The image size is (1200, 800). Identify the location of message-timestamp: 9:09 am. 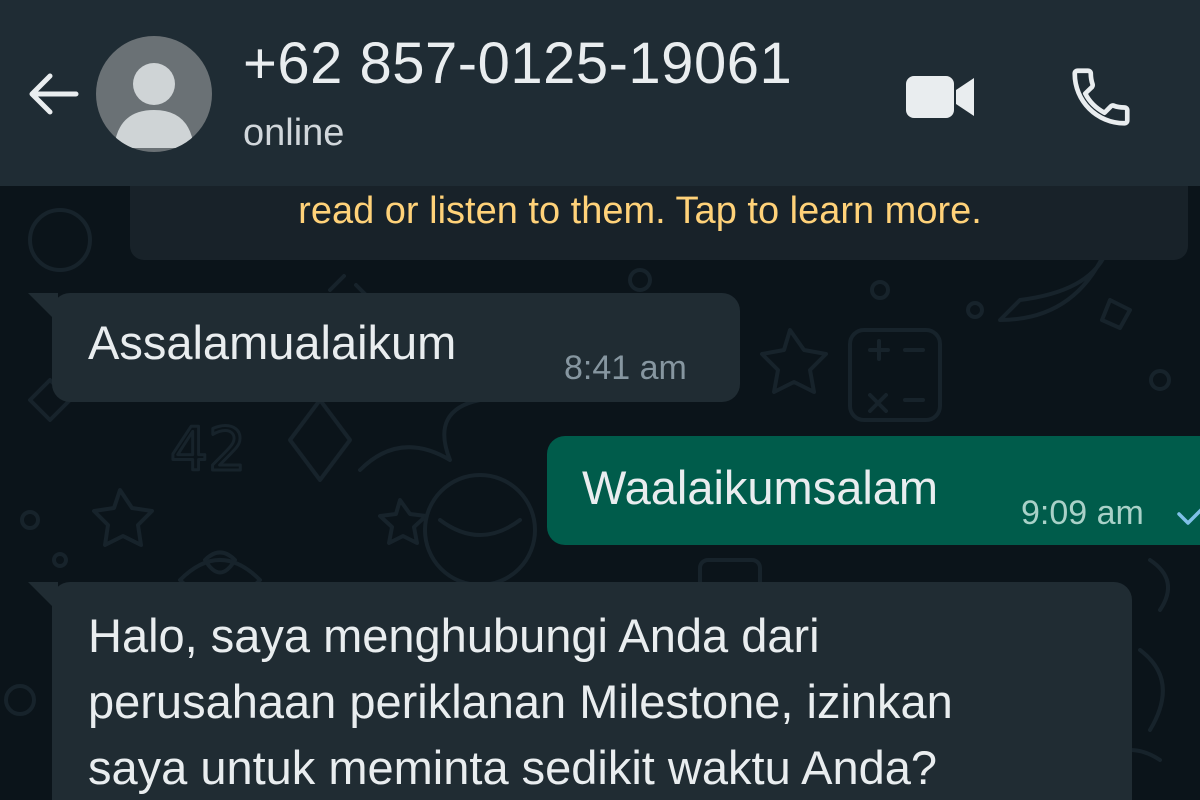
(1082, 513).